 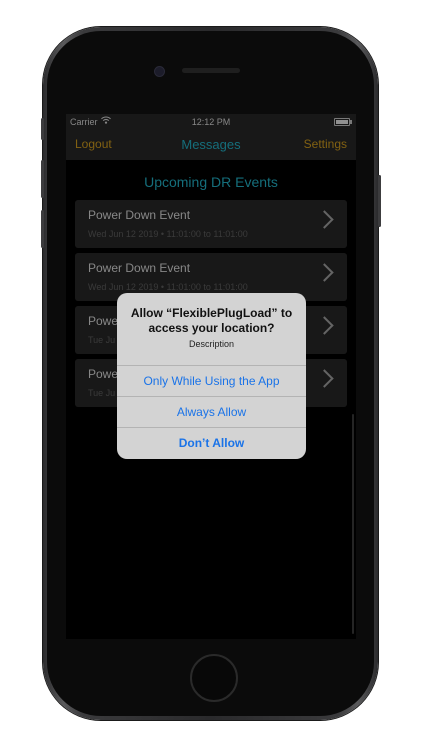 I want to click on home-button, so click(x=214, y=678).